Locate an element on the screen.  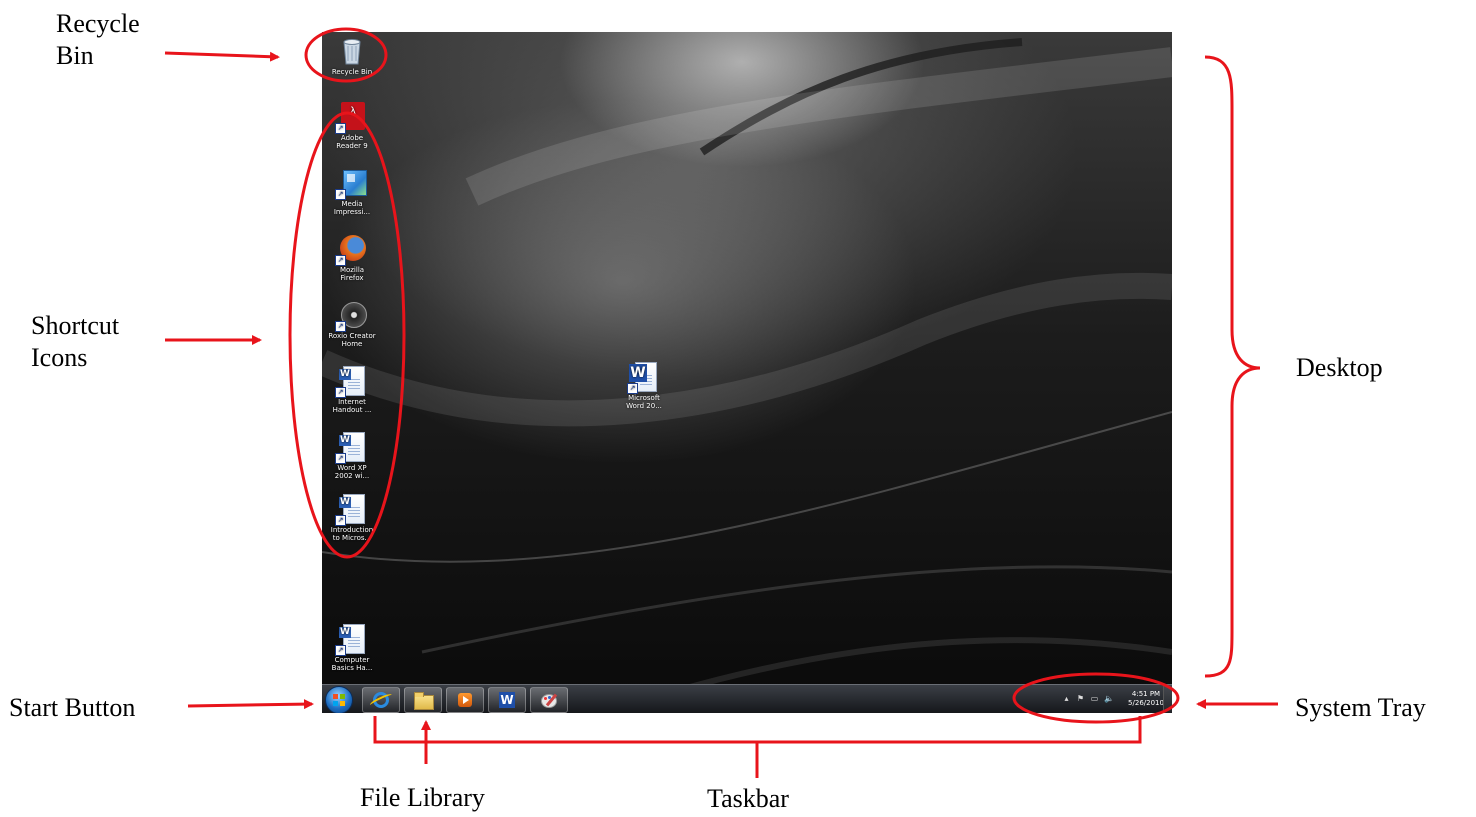
taskbar-annotation: Taskbar is located at coordinates (748, 798).